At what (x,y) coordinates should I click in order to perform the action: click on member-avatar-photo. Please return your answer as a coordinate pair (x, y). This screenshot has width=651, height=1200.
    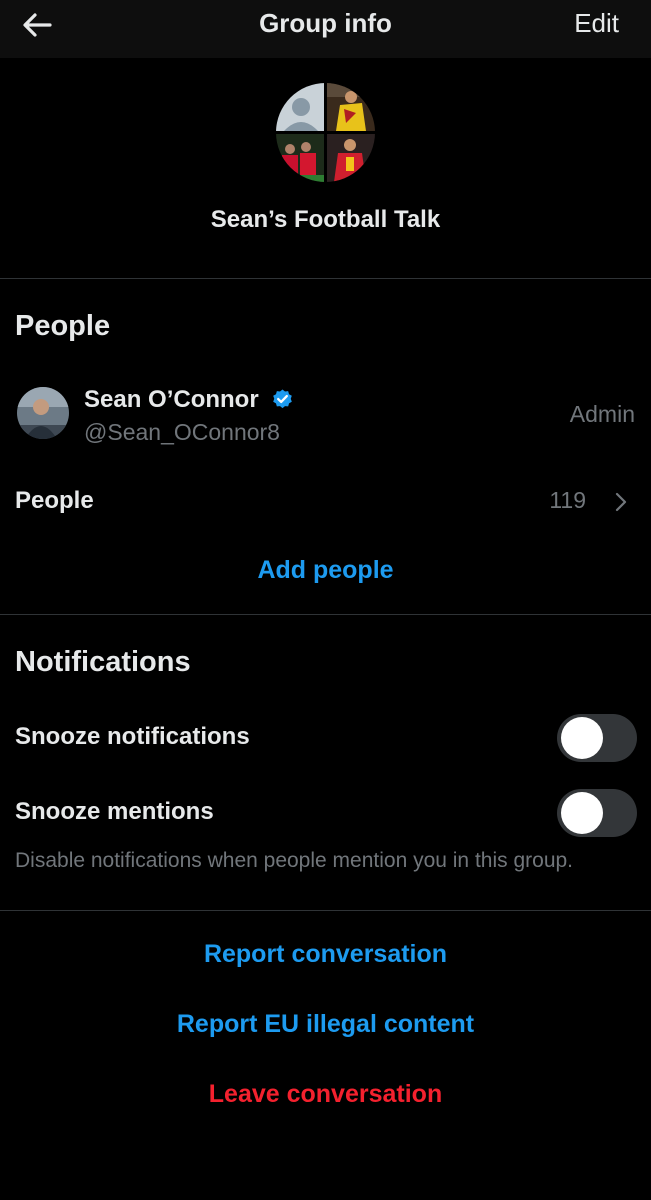
    Looking at the image, I should click on (43, 413).